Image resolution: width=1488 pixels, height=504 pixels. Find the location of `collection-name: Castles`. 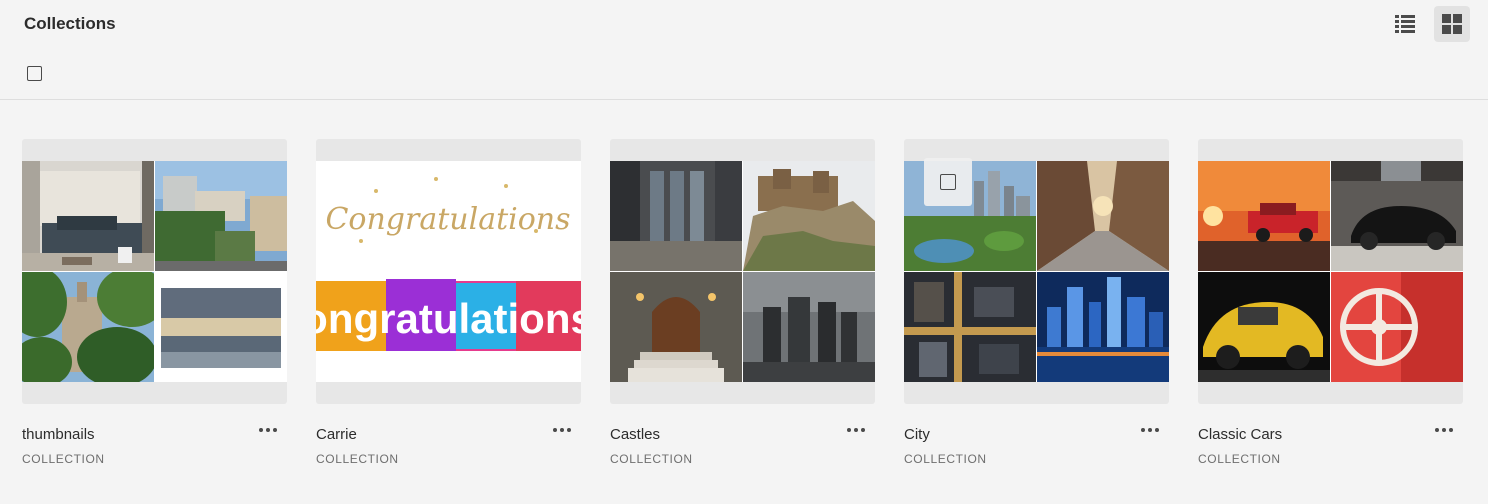

collection-name: Castles is located at coordinates (635, 434).